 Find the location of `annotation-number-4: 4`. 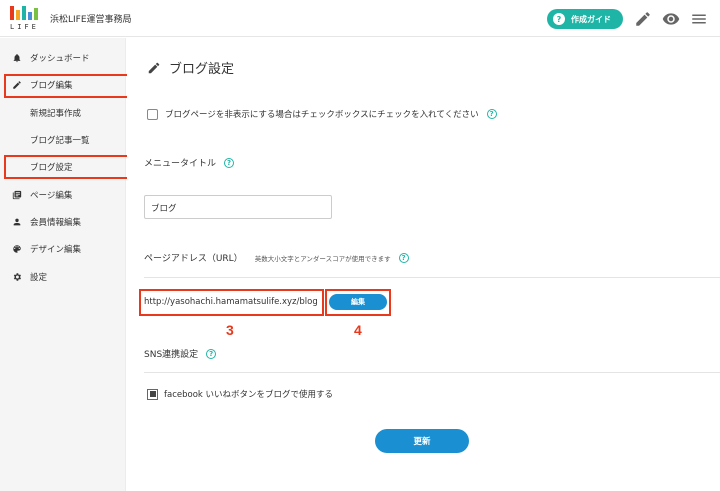

annotation-number-4: 4 is located at coordinates (358, 330).